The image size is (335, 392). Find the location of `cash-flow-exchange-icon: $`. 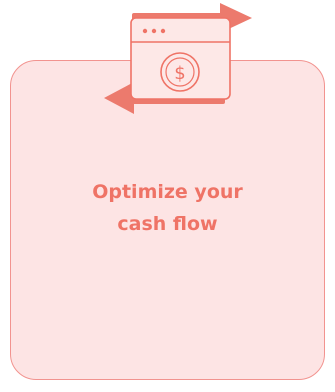

cash-flow-exchange-icon: $ is located at coordinates (178, 58).